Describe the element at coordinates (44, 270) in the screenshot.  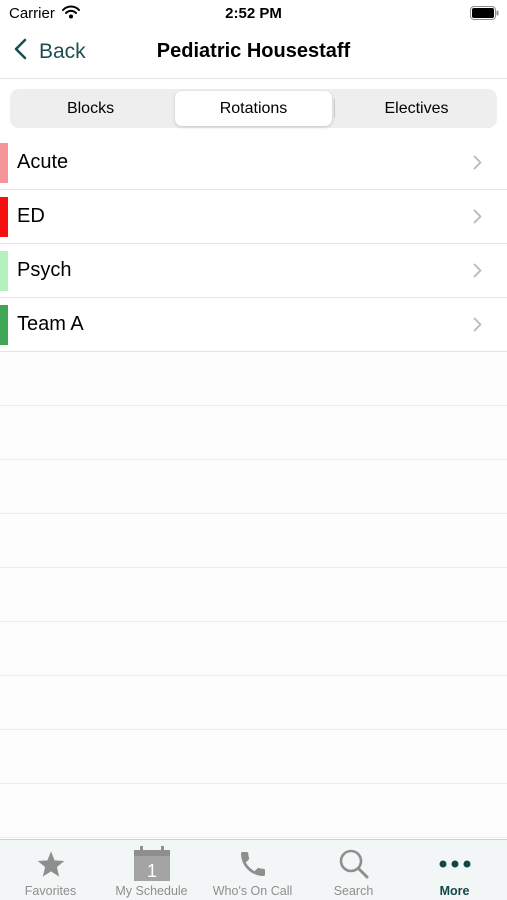
I see `rotation-label: Psych` at that location.